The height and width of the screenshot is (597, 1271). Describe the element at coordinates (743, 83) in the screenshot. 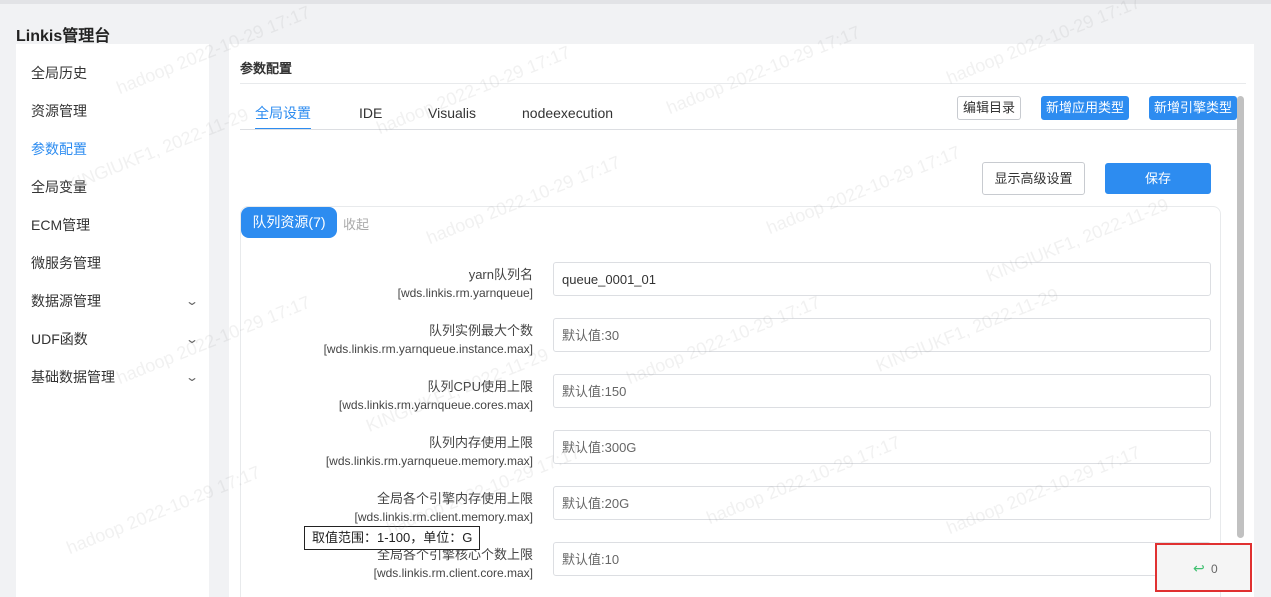

I see `title-divider` at that location.